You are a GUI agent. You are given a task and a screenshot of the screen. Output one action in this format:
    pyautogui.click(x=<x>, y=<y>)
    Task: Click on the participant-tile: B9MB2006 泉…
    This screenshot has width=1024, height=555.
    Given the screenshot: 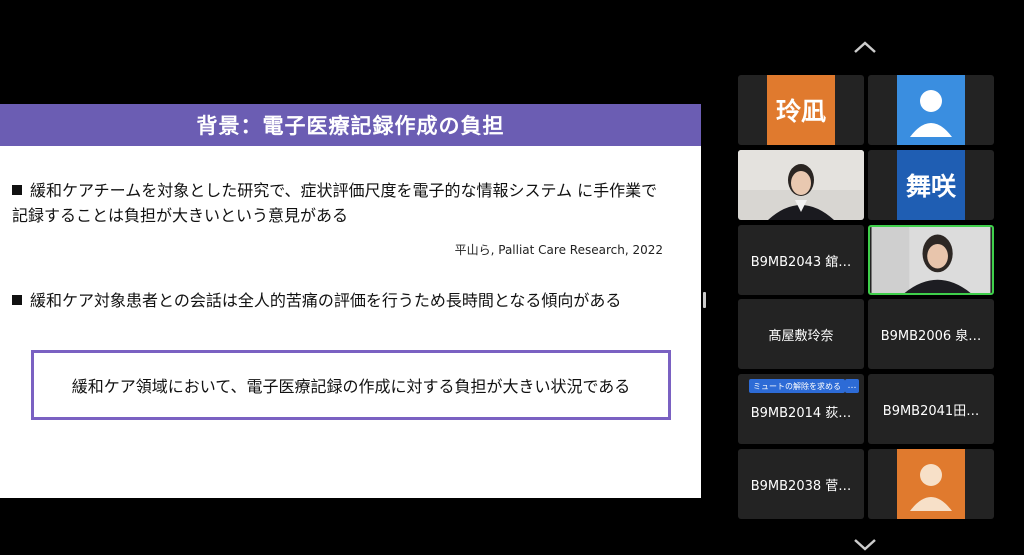 What is the action you would take?
    pyautogui.click(x=931, y=334)
    